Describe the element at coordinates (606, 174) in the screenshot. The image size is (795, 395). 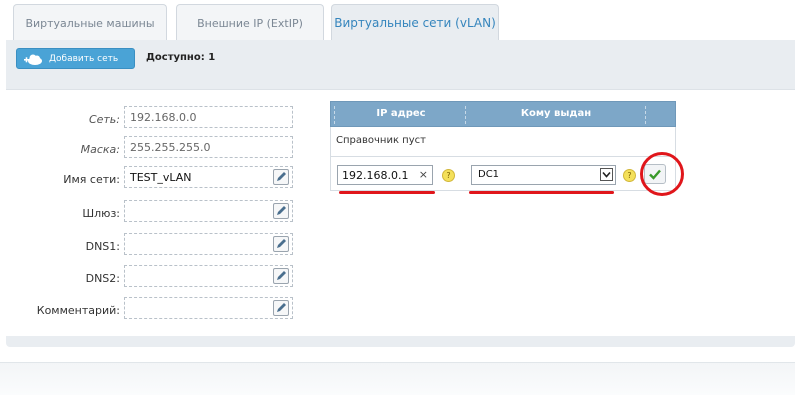
I see `chevron-down-icon` at that location.